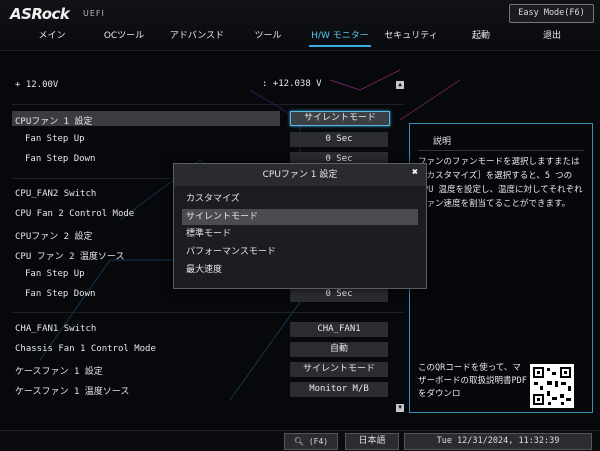  Describe the element at coordinates (552, 37) in the screenshot. I see `menu-tab-exit: 退出` at that location.